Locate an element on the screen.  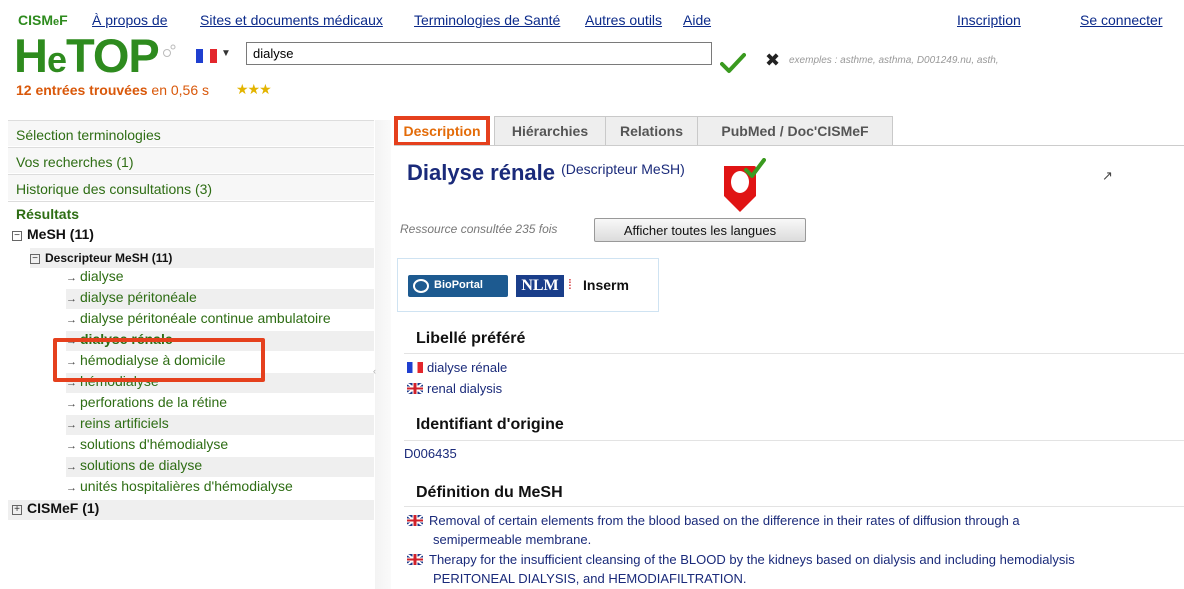
nav-link-about: À propos de is located at coordinates (130, 20).